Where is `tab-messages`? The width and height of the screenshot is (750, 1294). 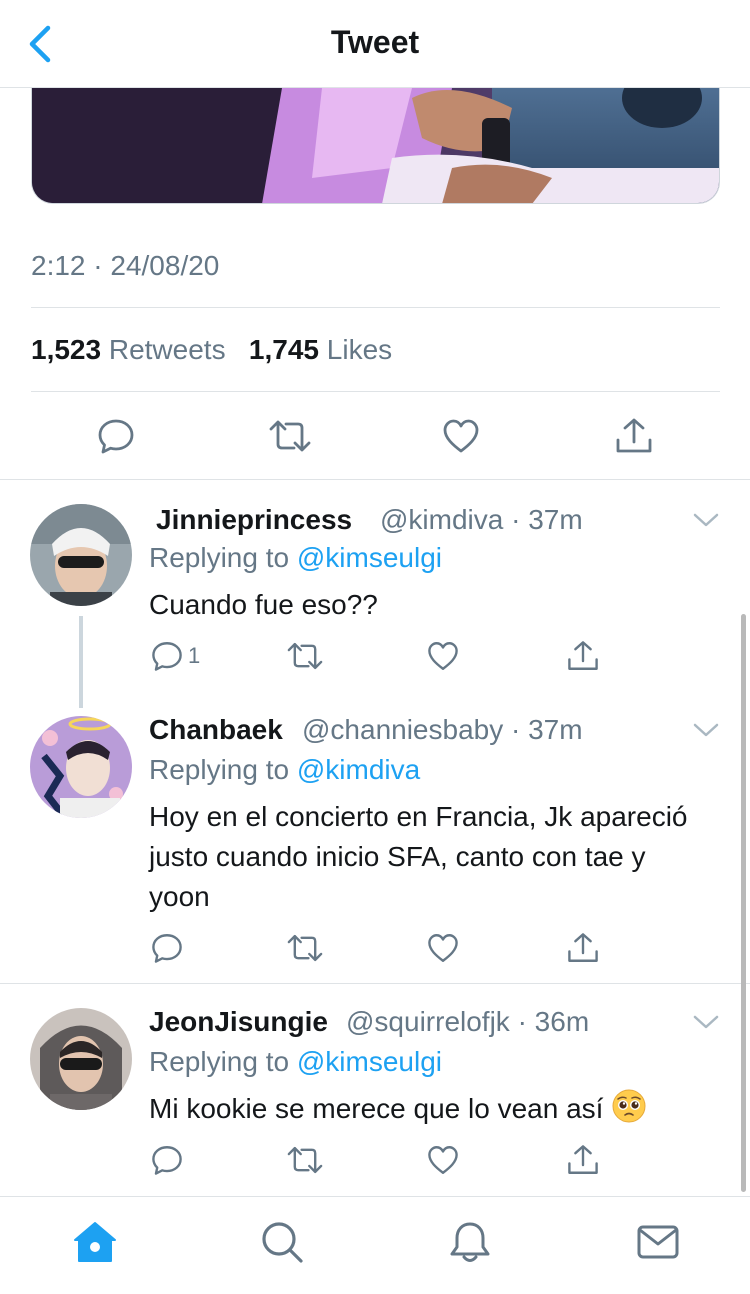
tab-messages is located at coordinates (658, 1242).